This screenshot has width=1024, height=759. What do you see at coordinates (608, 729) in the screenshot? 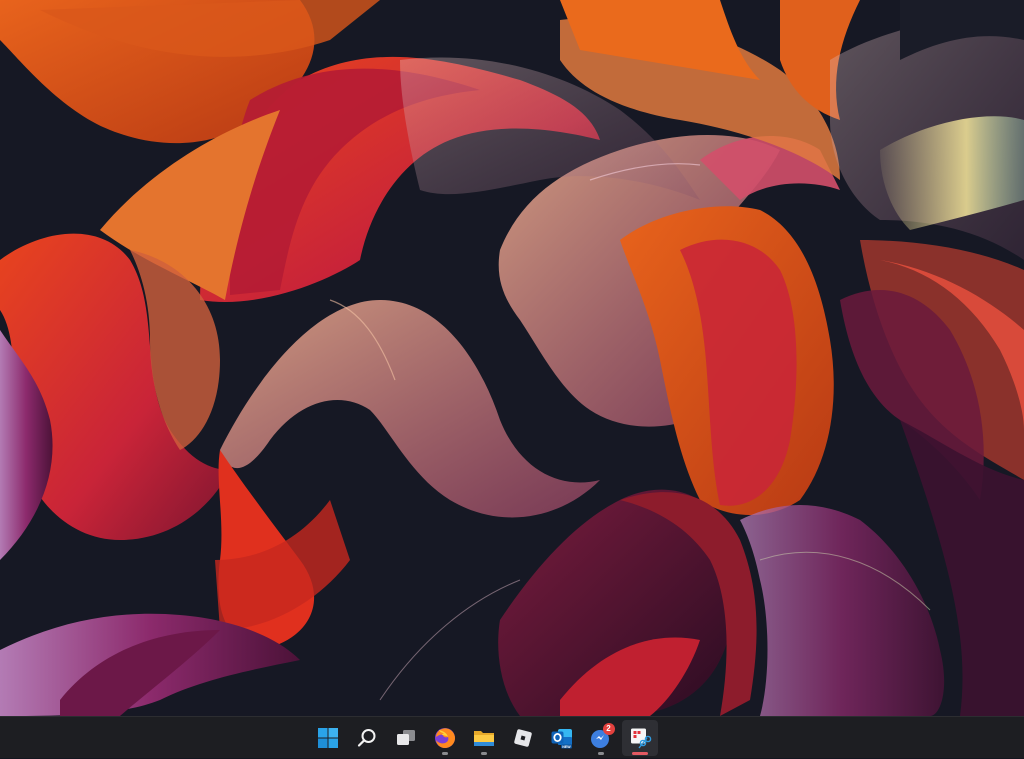
I see `notification-badge: 2` at bounding box center [608, 729].